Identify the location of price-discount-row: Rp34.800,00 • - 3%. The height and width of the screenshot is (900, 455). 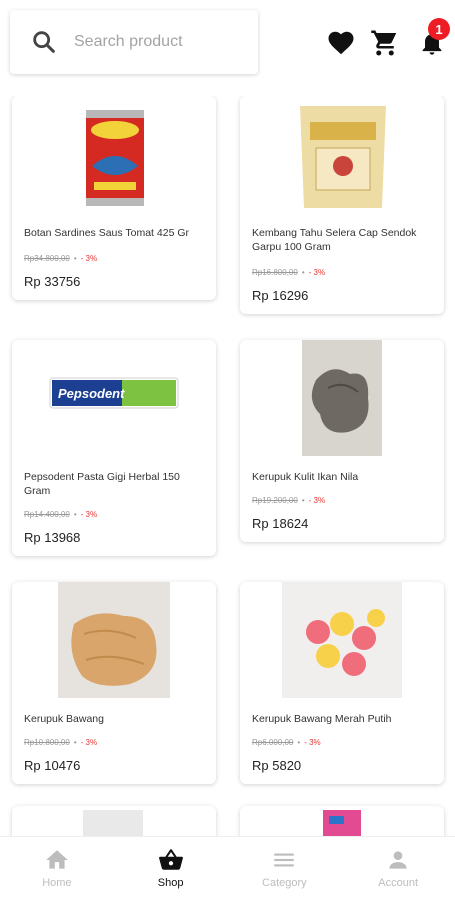
(60, 258).